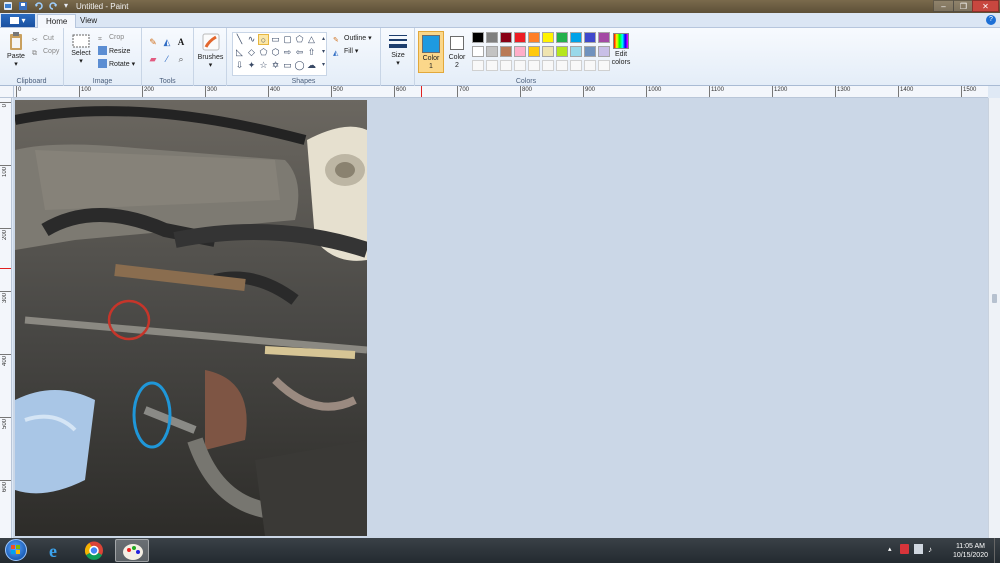 This screenshot has width=1000, height=563. What do you see at coordinates (239, 52) in the screenshot?
I see `right-triangle-shape-icon: ◺` at bounding box center [239, 52].